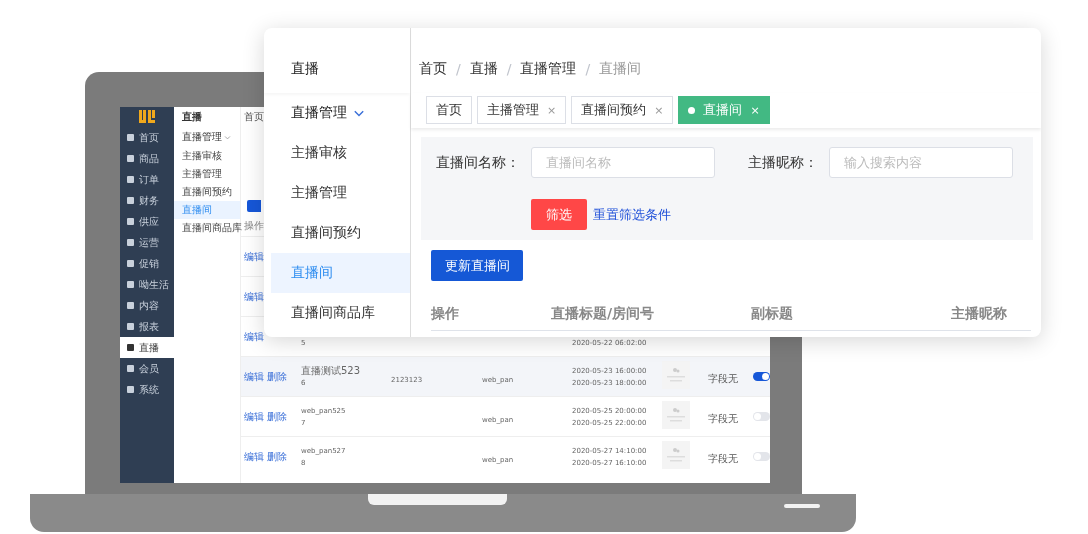  I want to click on update-button, so click(254, 206).